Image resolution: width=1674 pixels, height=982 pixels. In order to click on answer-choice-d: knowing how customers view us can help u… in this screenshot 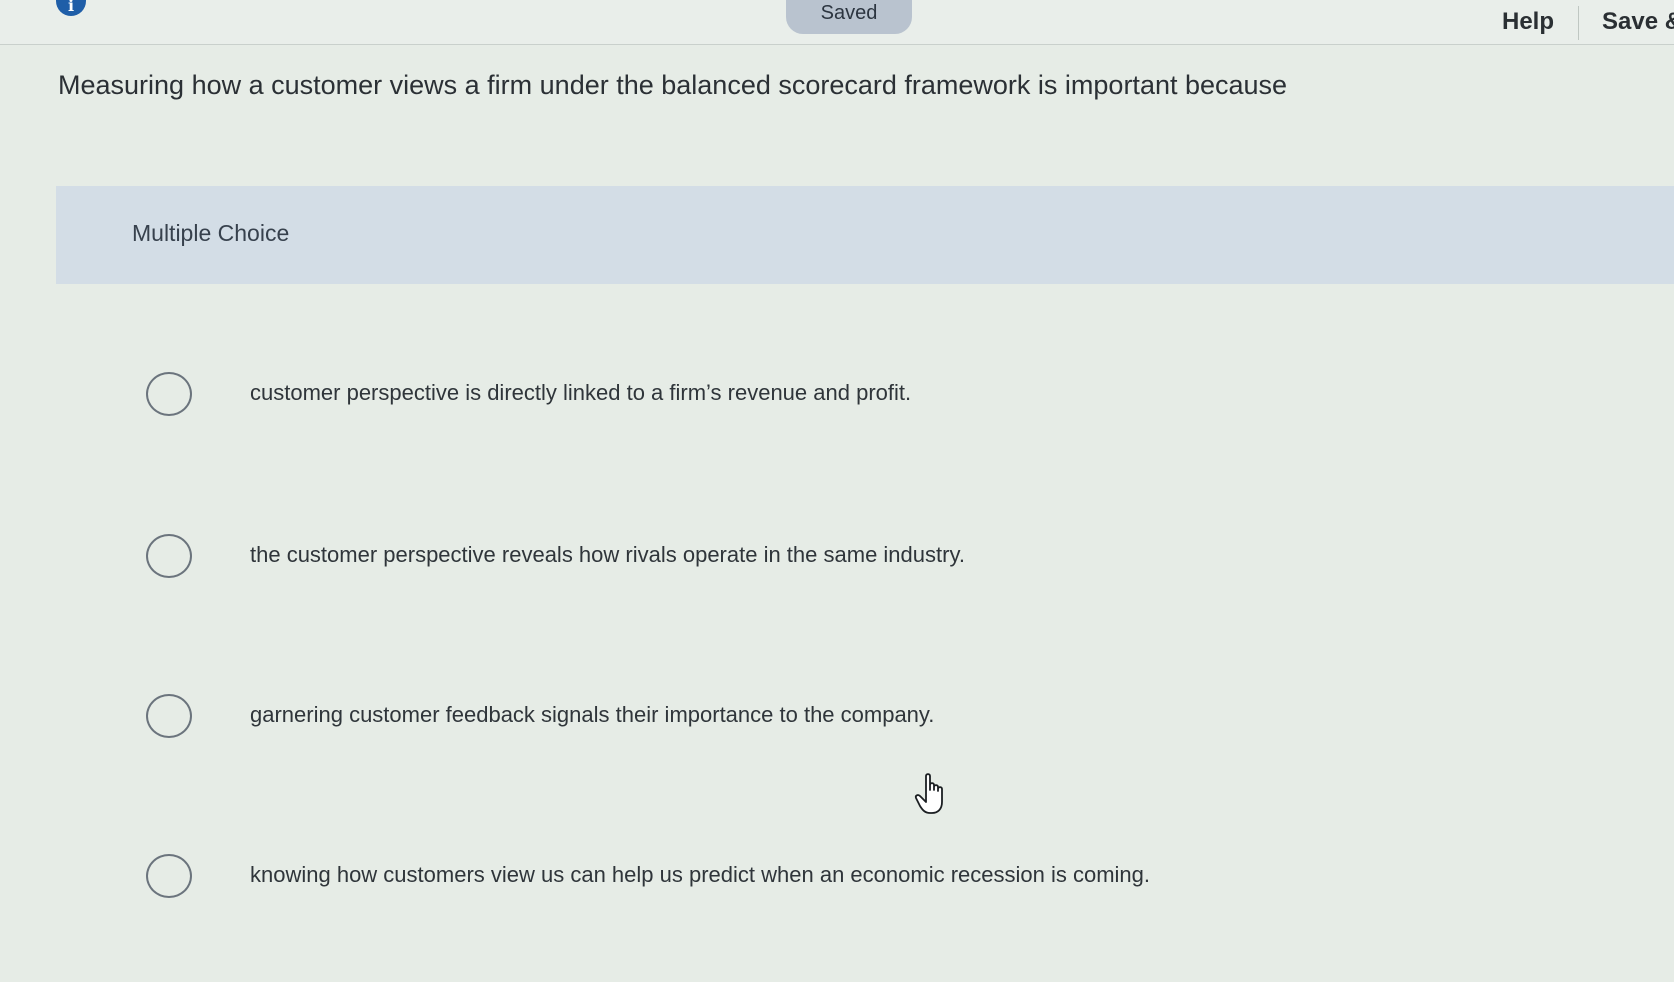, I will do `click(837, 902)`.